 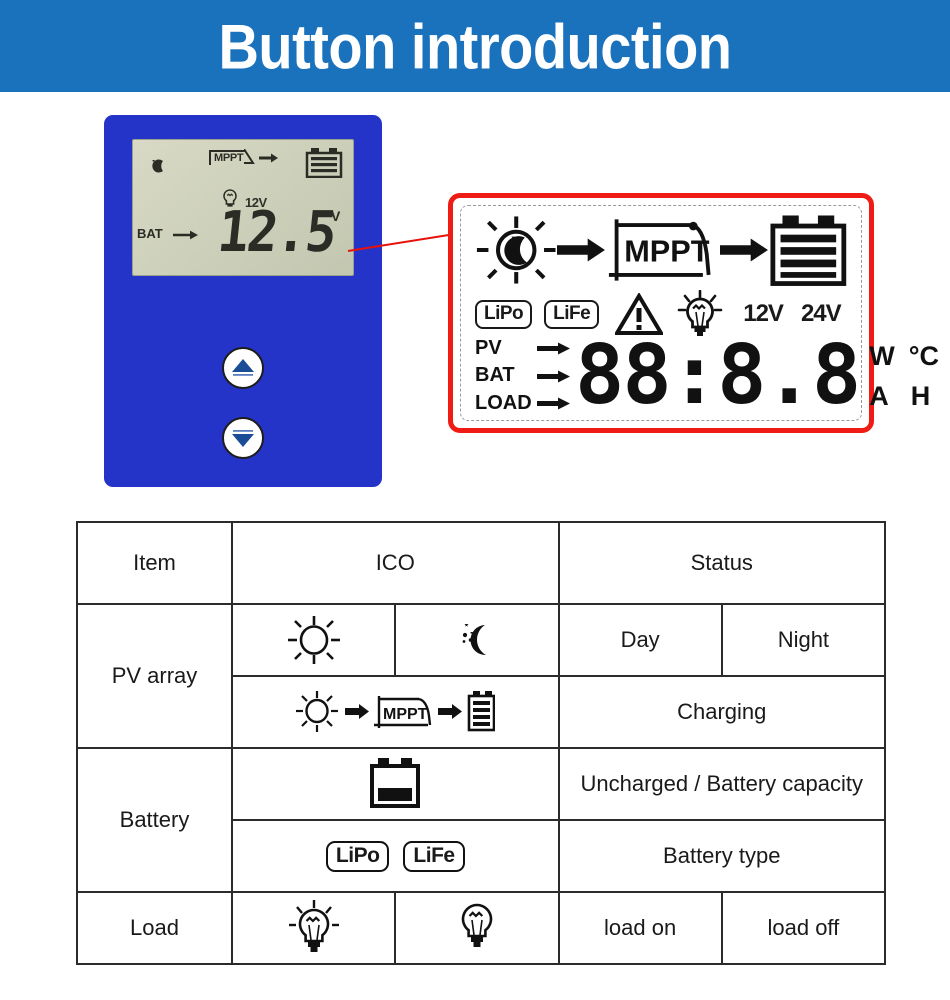 What do you see at coordinates (523, 349) in the screenshot?
I see `lcd-label-pv: PV` at bounding box center [523, 349].